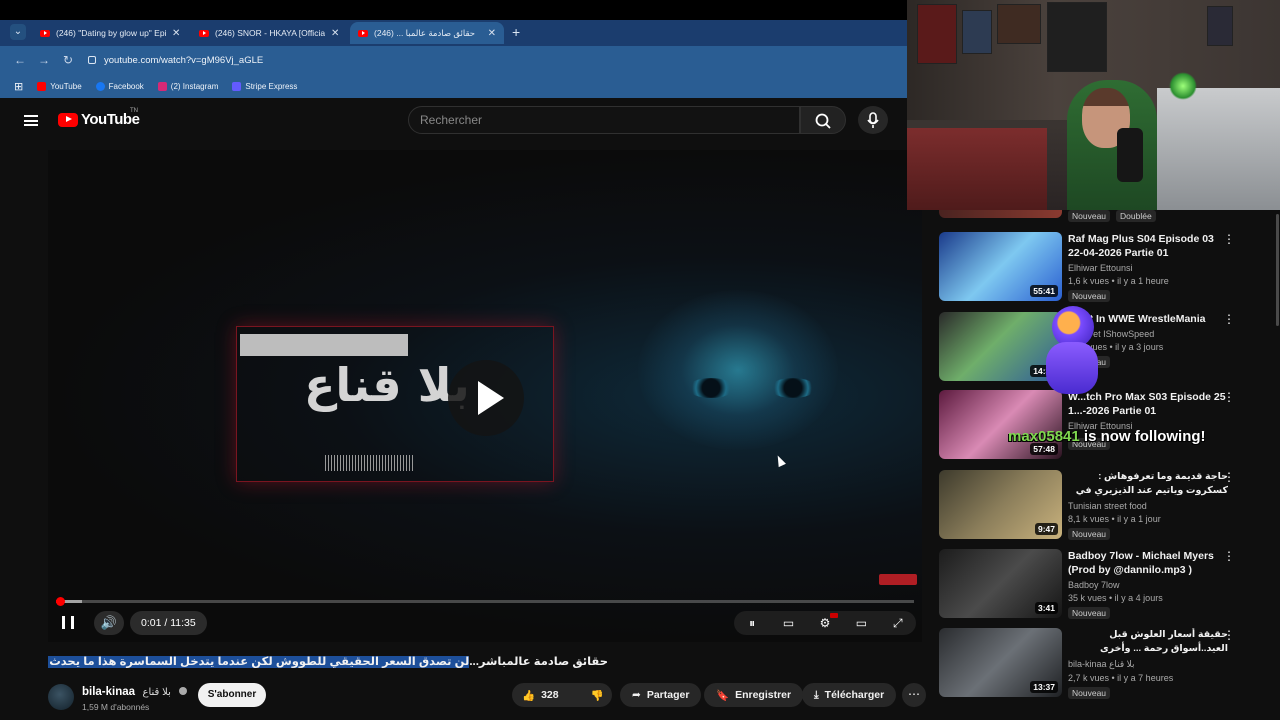 The image size is (1280, 720). I want to click on tab-title: (246) SNOR - HKAYA [Official M, so click(270, 33).